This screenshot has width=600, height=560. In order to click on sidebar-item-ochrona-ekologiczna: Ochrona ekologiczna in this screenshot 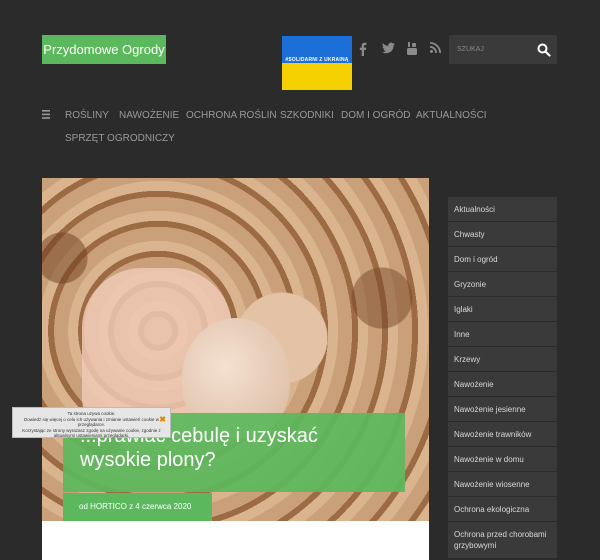, I will do `click(502, 509)`.